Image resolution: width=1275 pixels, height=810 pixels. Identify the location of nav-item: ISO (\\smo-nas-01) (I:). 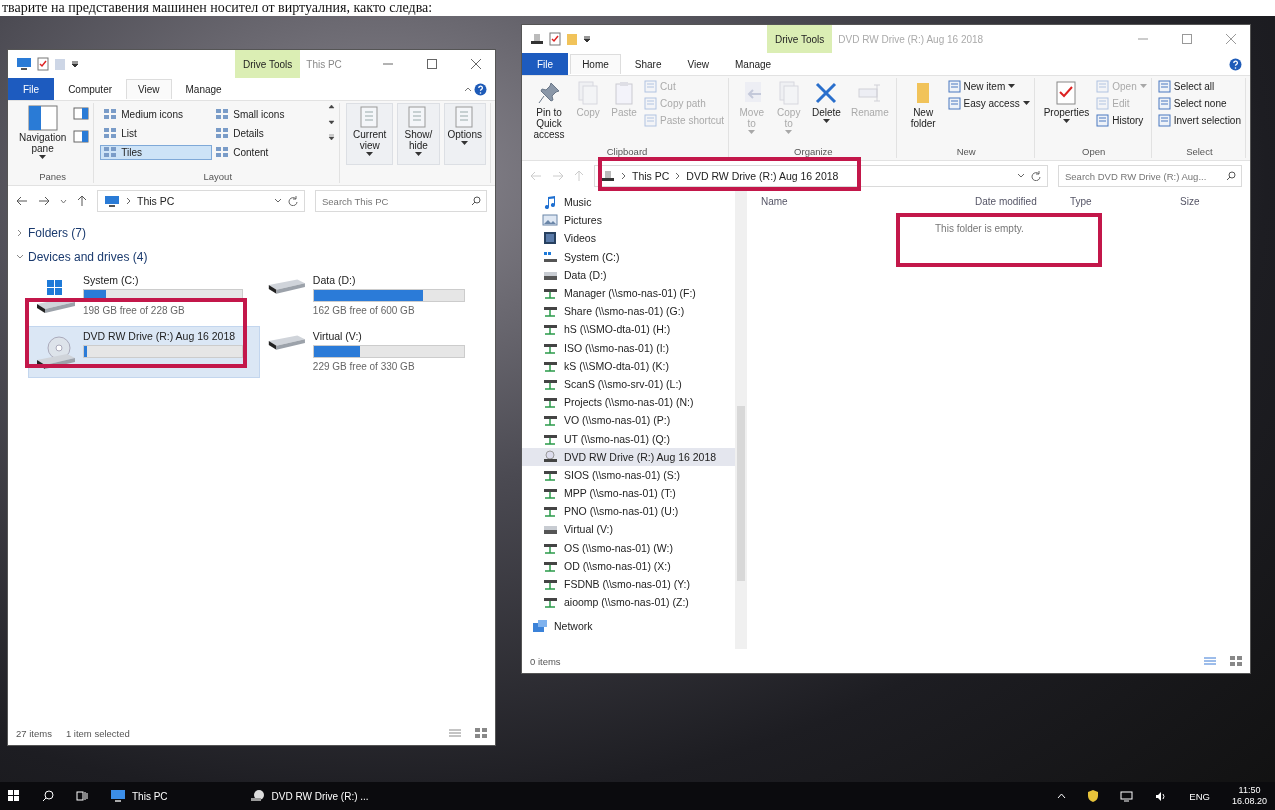
(628, 347).